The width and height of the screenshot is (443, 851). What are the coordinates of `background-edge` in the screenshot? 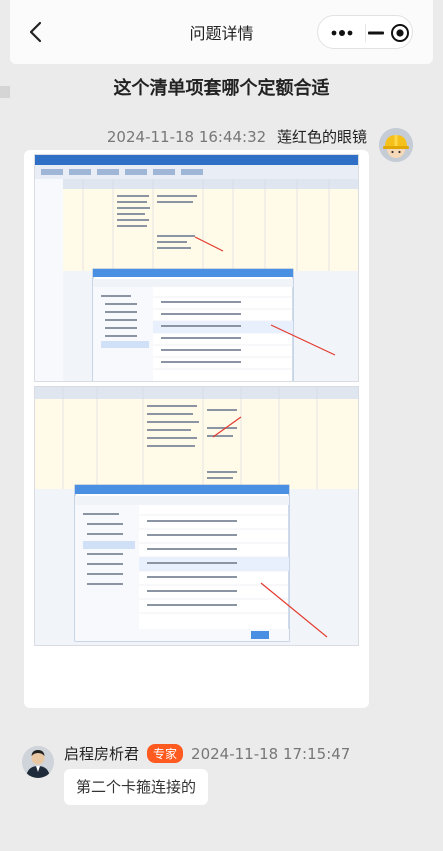 It's located at (5, 92).